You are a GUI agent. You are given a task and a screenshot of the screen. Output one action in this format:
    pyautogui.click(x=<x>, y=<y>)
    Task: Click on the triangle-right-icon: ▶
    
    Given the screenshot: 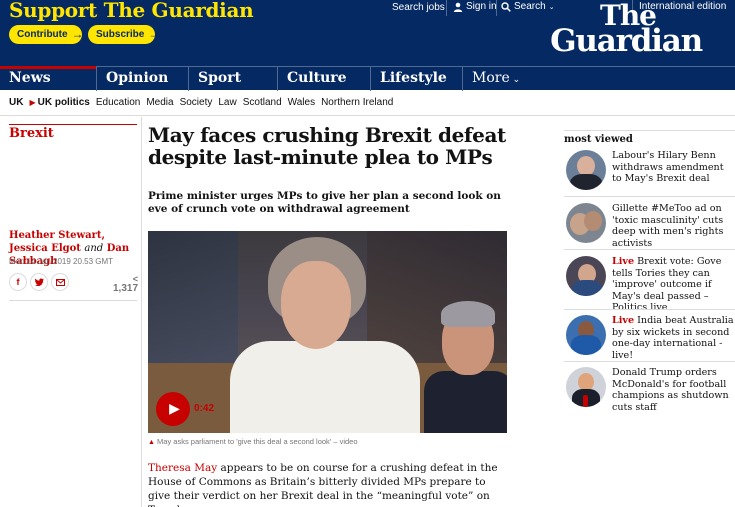 What is the action you would take?
    pyautogui.click(x=32, y=102)
    